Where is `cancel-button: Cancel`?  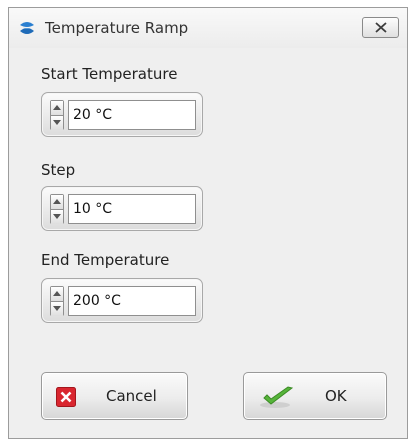 cancel-button: Cancel is located at coordinates (114, 396).